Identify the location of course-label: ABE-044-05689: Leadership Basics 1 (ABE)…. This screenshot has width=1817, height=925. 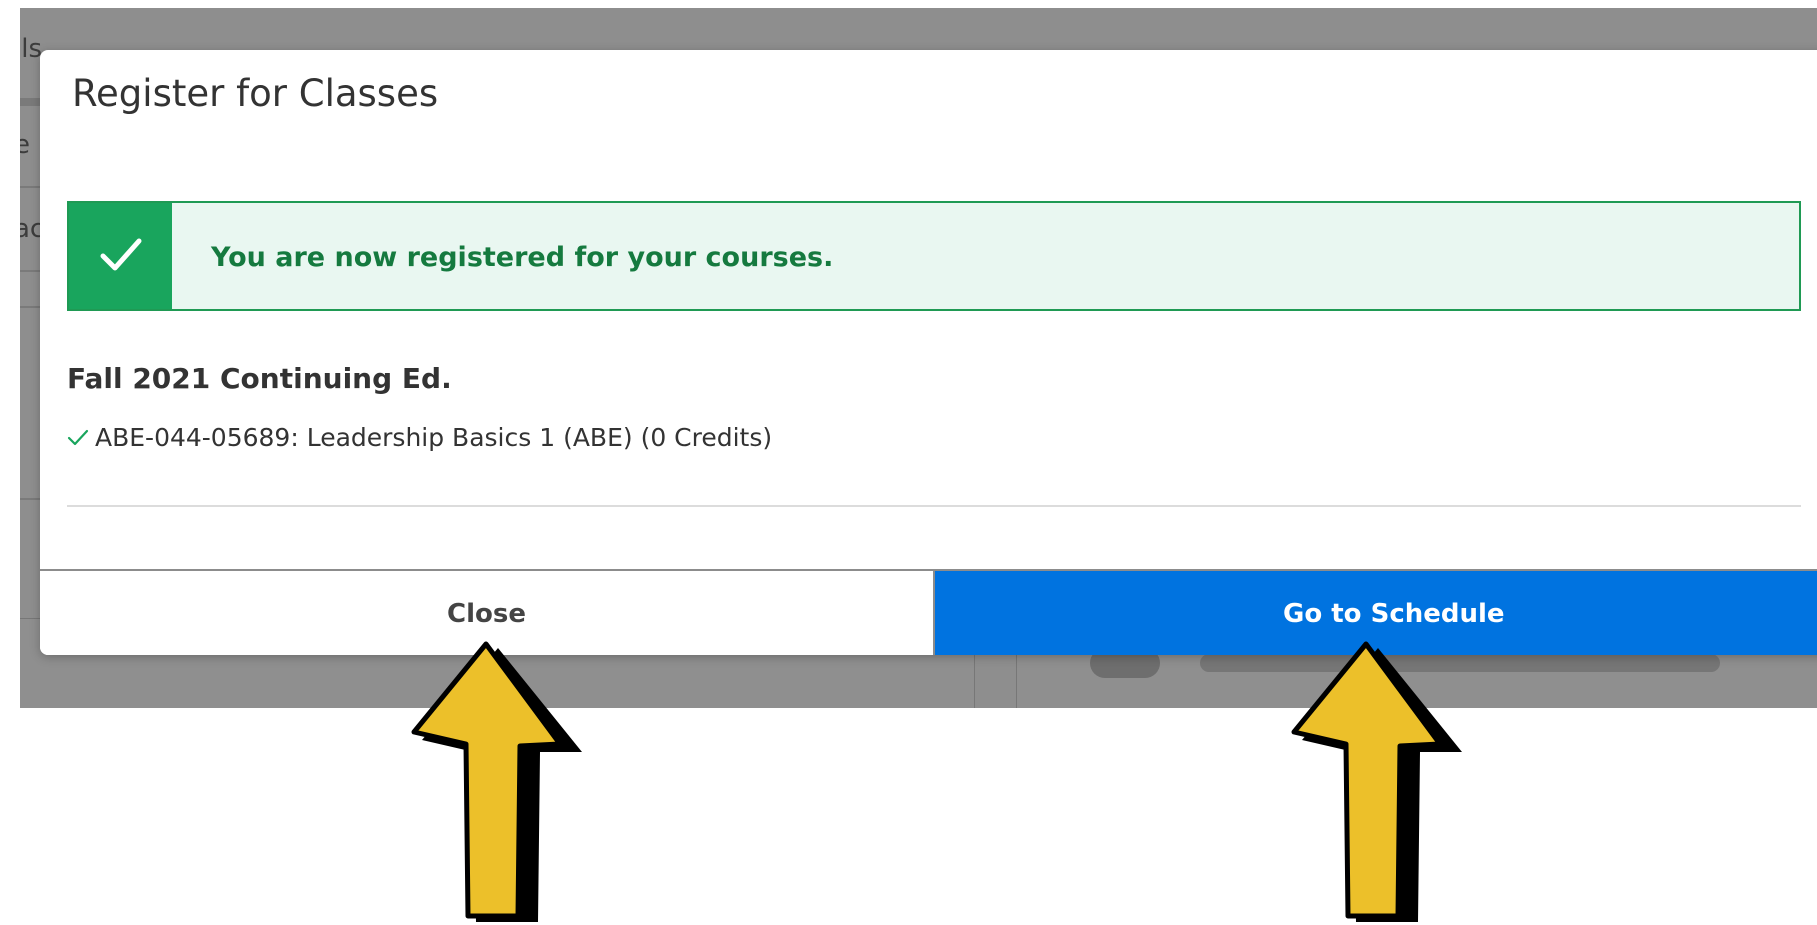
(434, 437).